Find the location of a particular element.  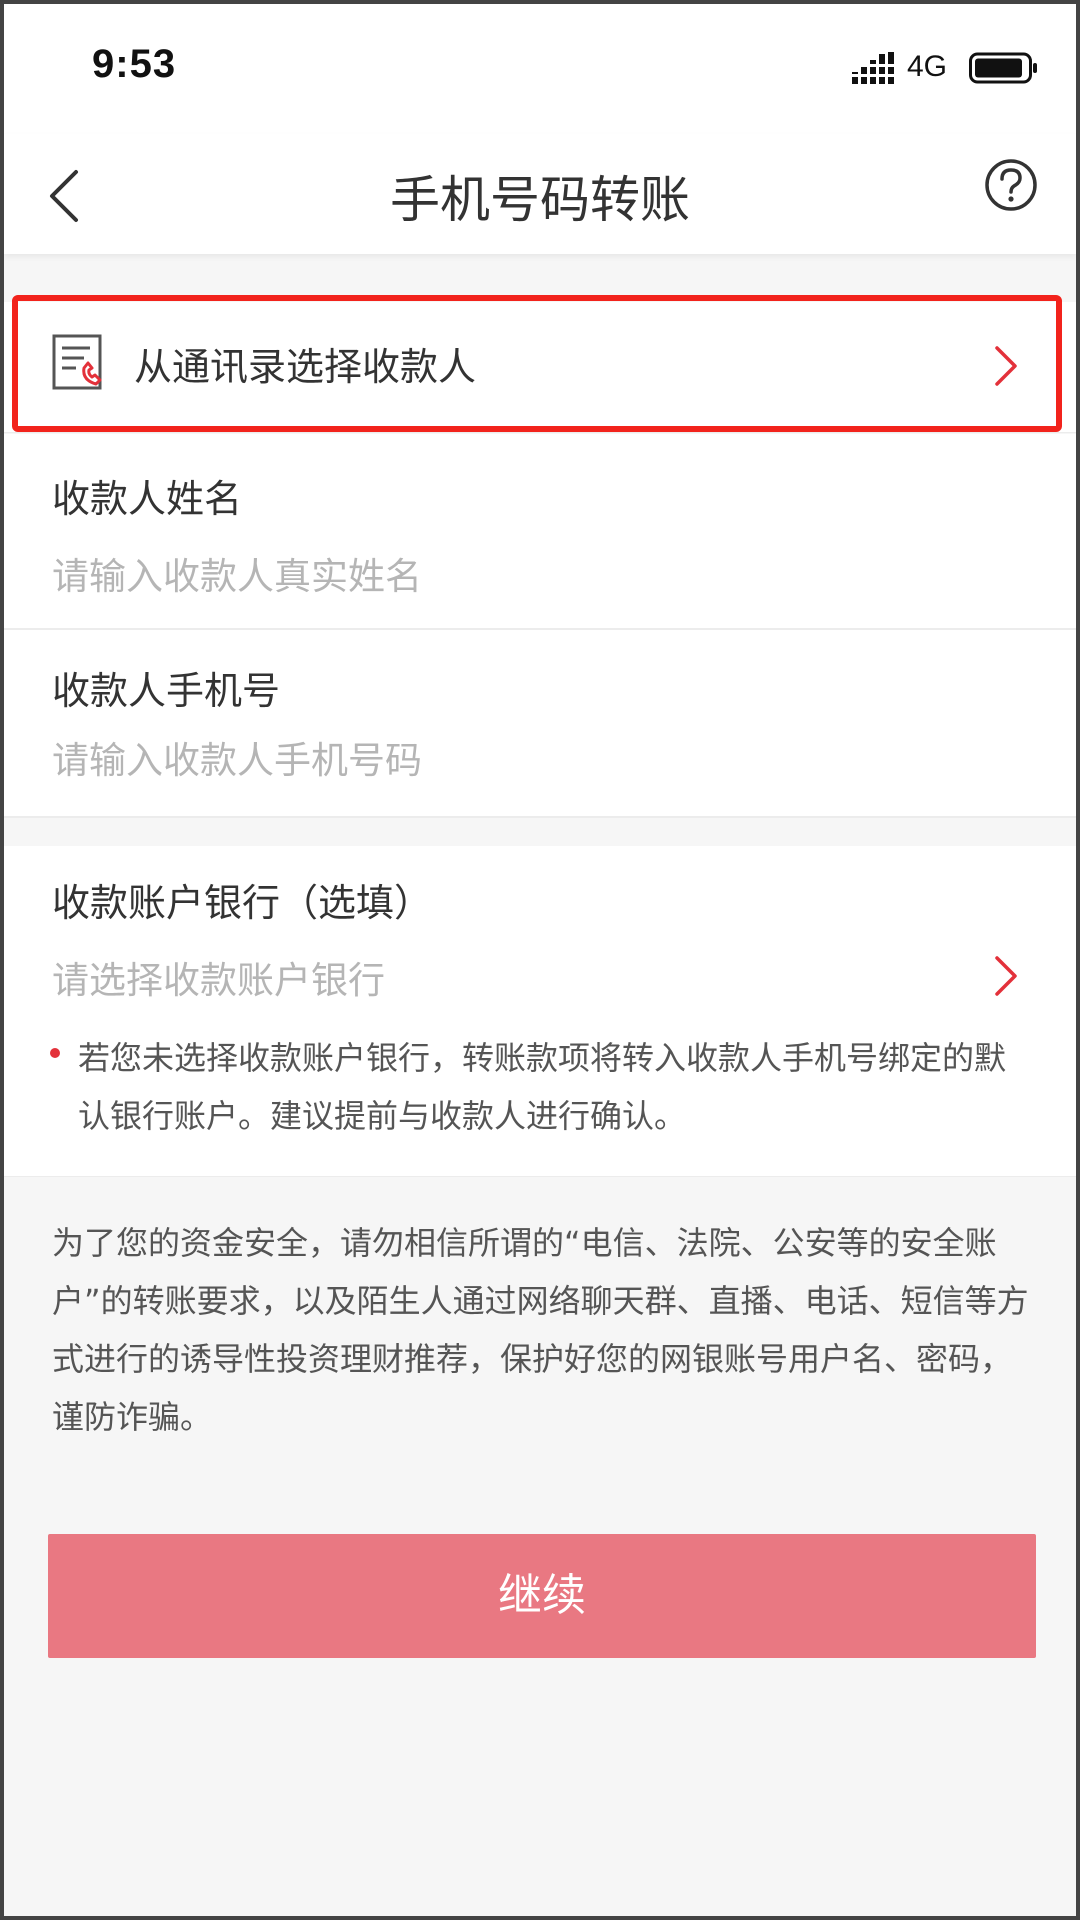

network-type: 4G is located at coordinates (927, 66).